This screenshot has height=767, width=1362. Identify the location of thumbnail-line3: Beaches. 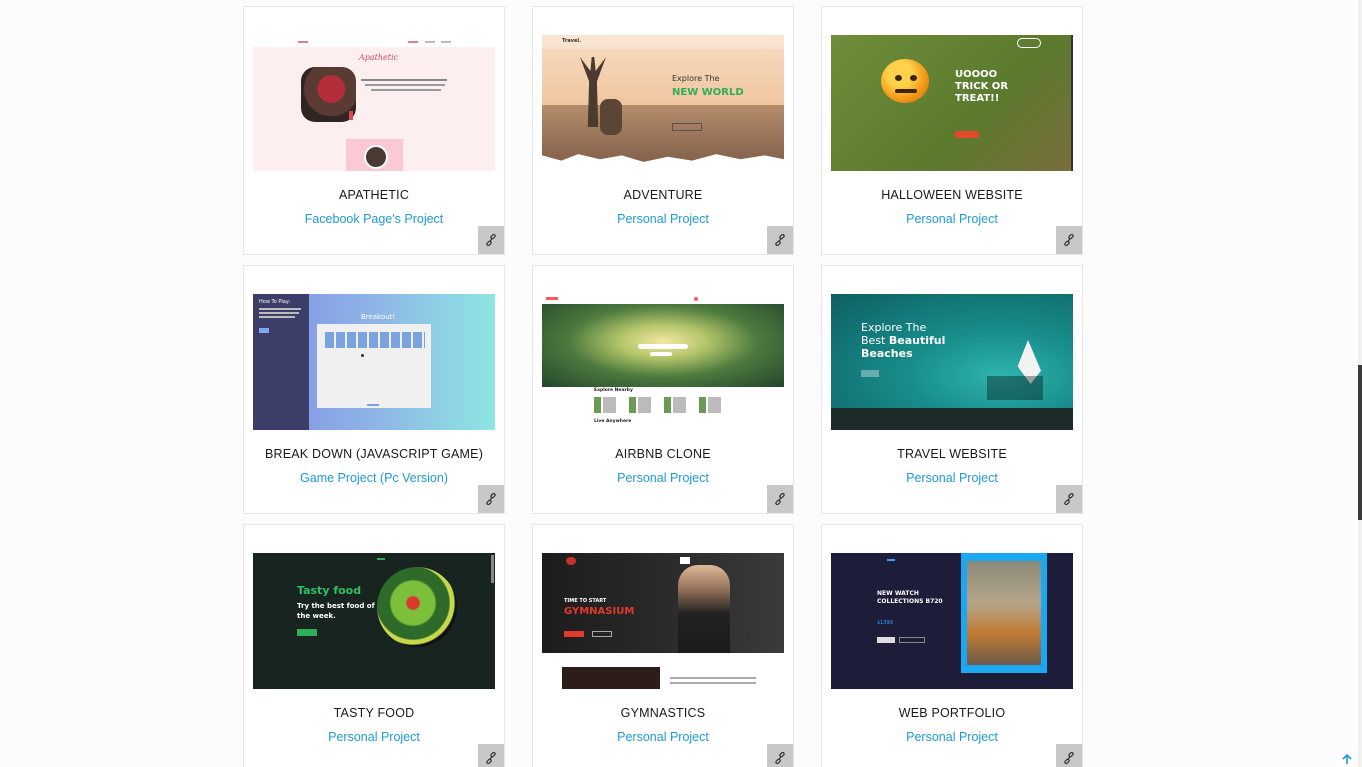
(887, 353).